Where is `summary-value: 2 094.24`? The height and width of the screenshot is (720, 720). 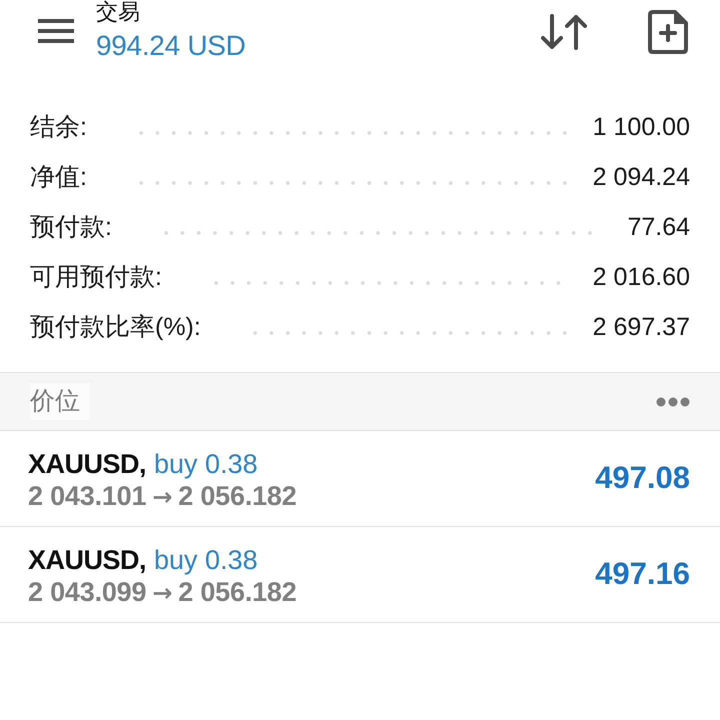
summary-value: 2 094.24 is located at coordinates (641, 178).